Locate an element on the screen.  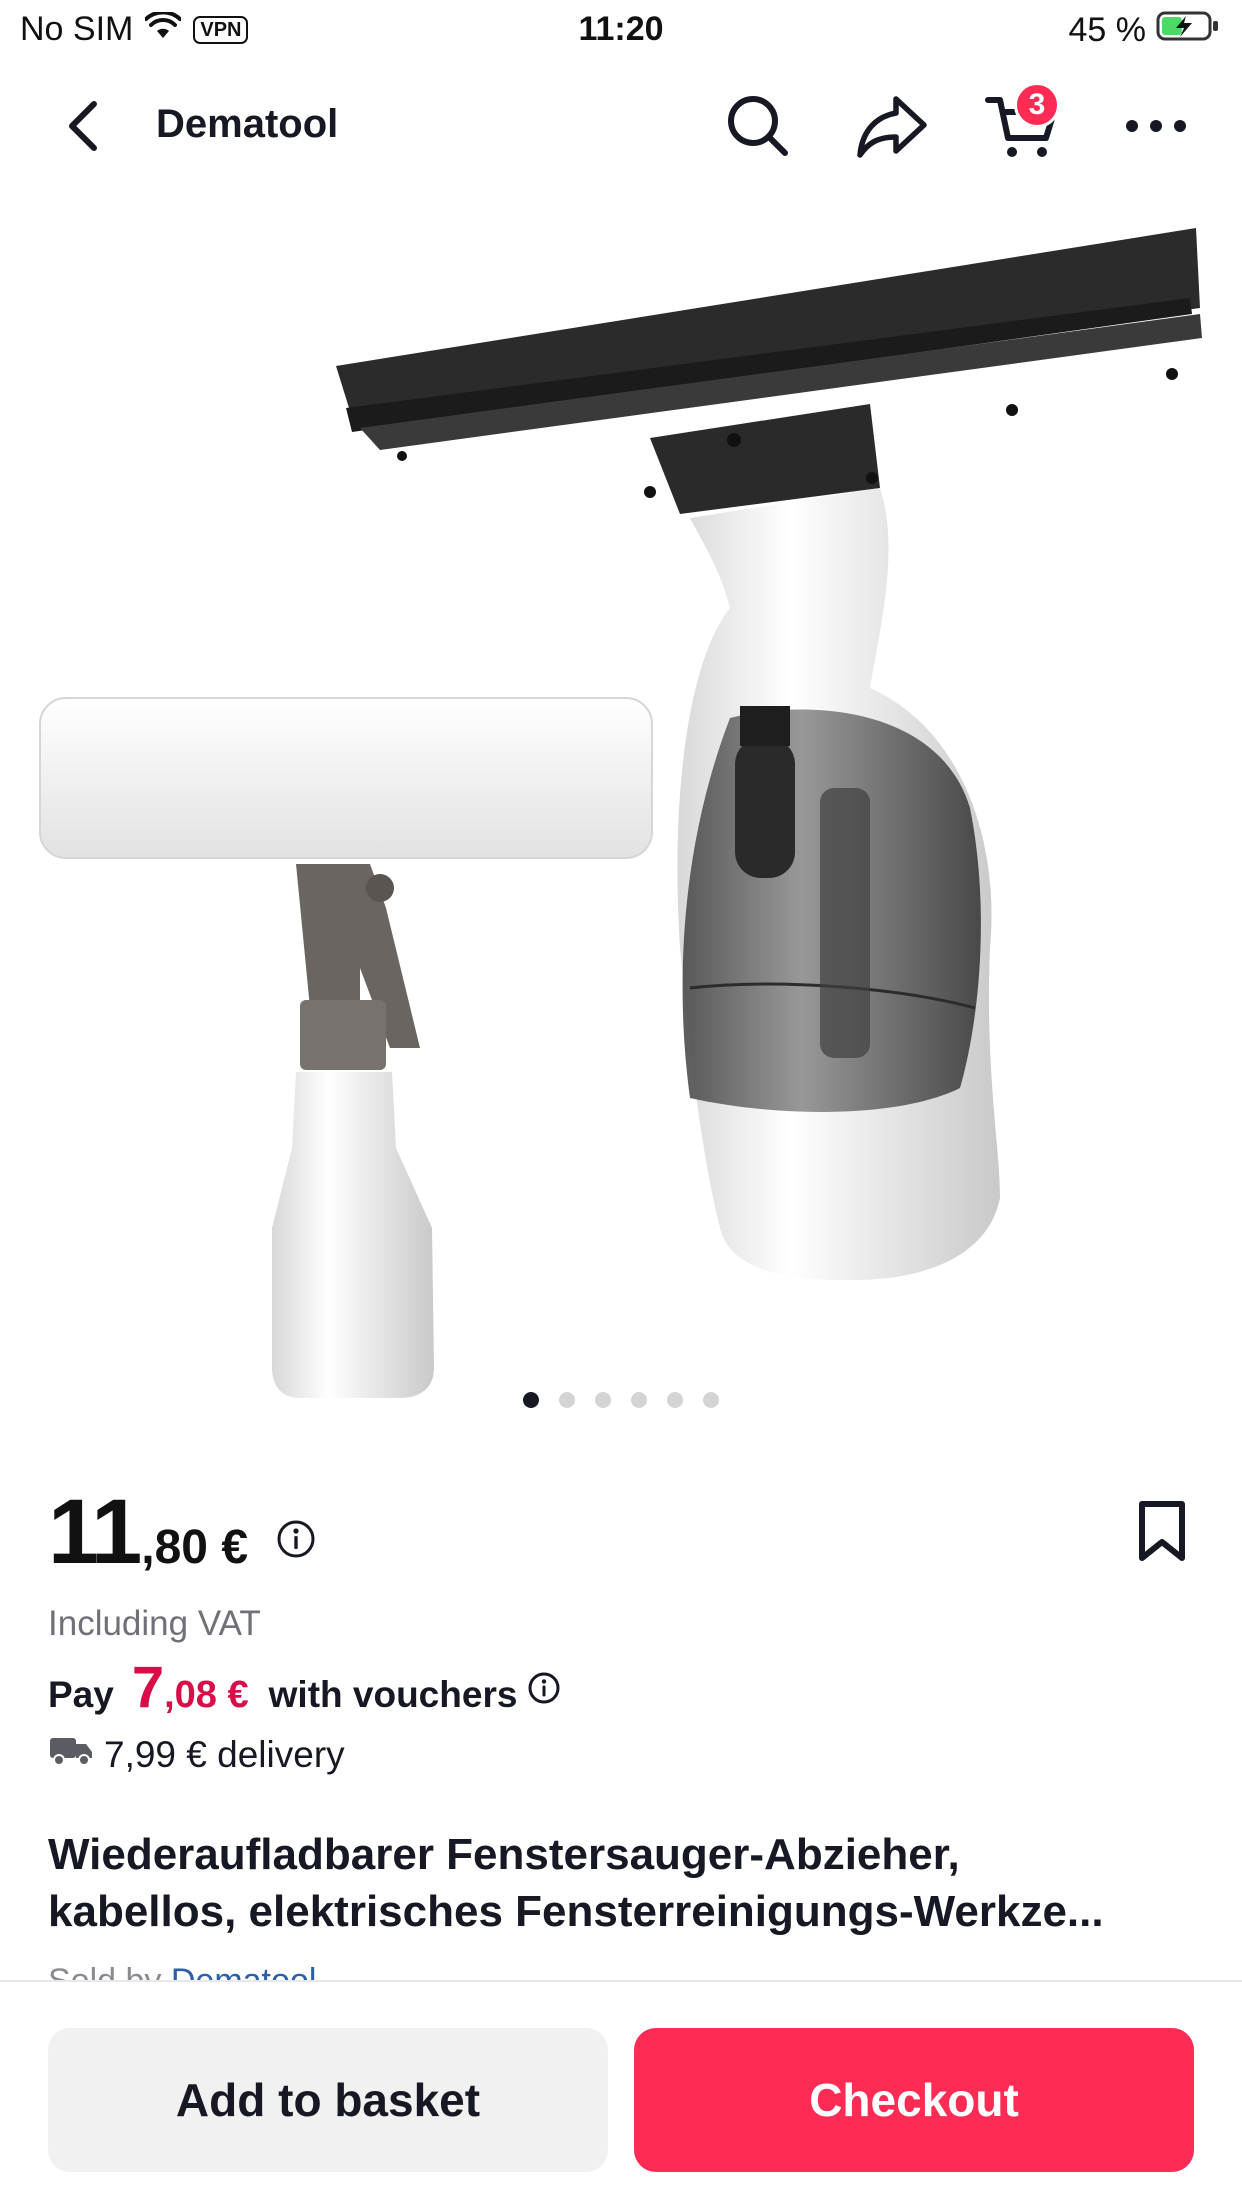
voucher-price-integer: 7 is located at coordinates (148, 1687).